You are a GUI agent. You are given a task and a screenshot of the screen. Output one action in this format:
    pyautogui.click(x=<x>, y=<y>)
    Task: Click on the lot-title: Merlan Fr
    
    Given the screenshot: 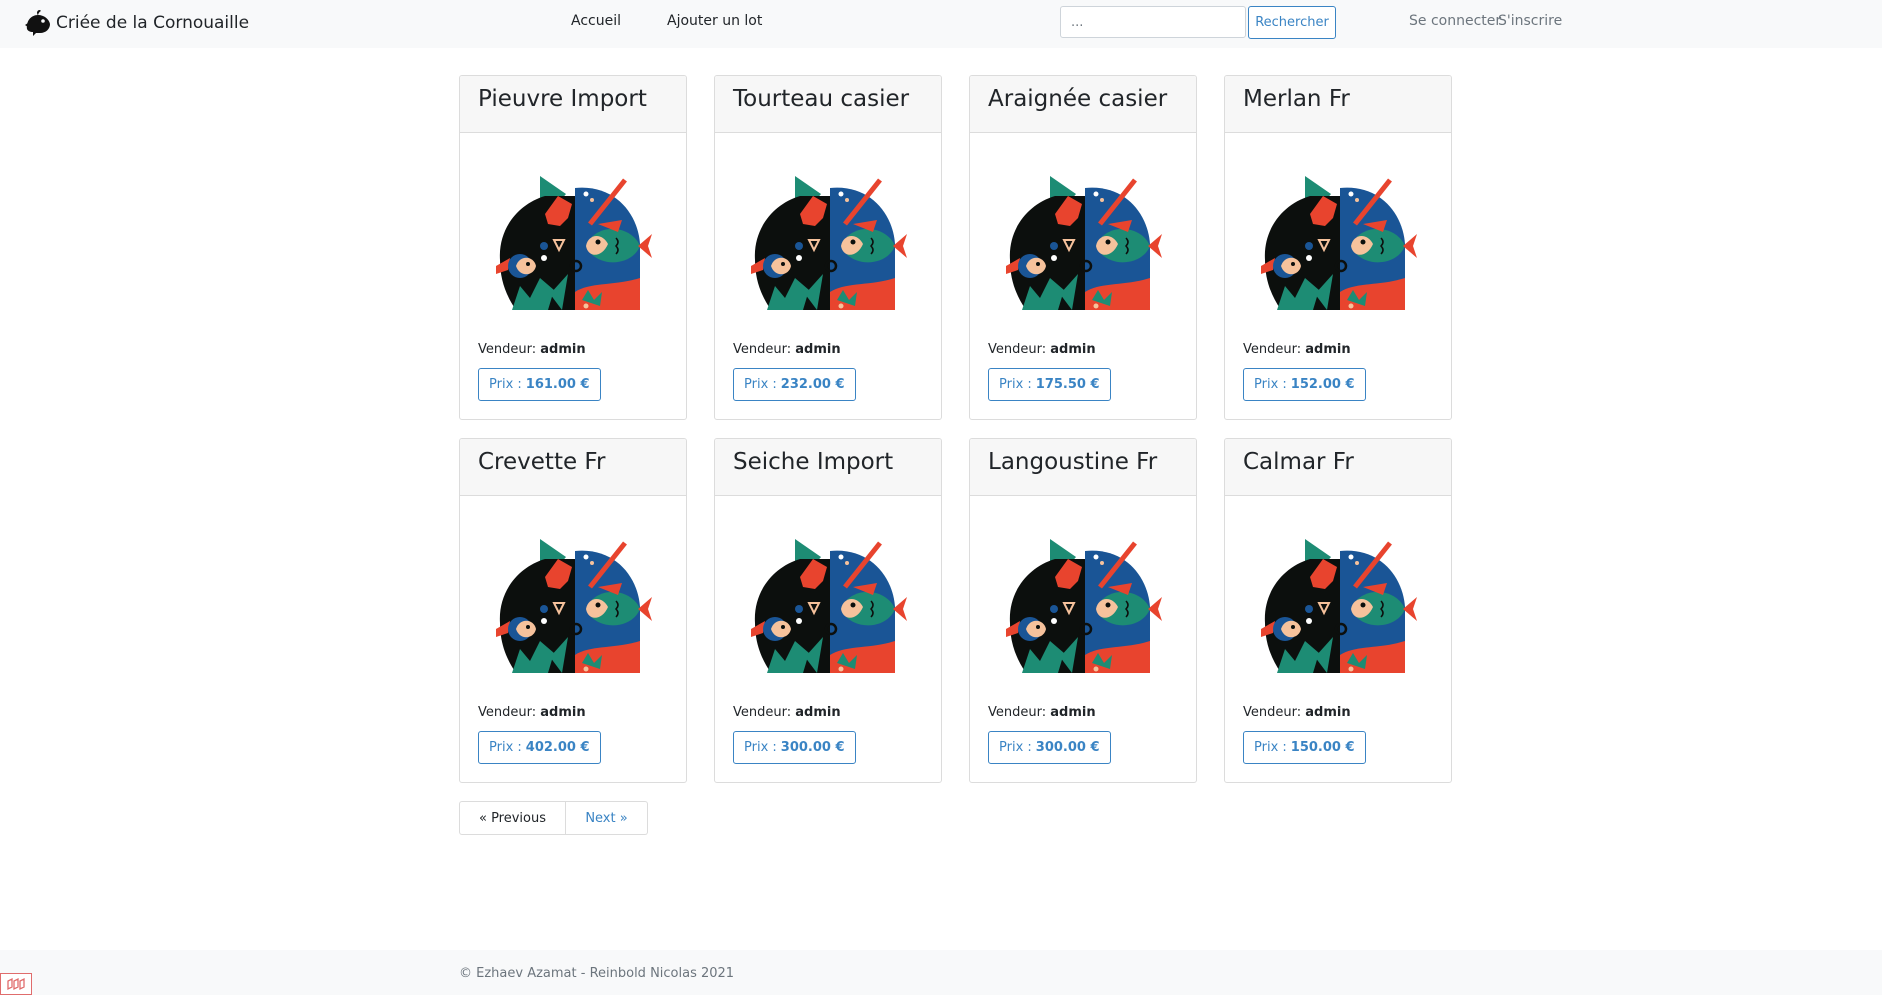 What is the action you would take?
    pyautogui.click(x=1338, y=104)
    